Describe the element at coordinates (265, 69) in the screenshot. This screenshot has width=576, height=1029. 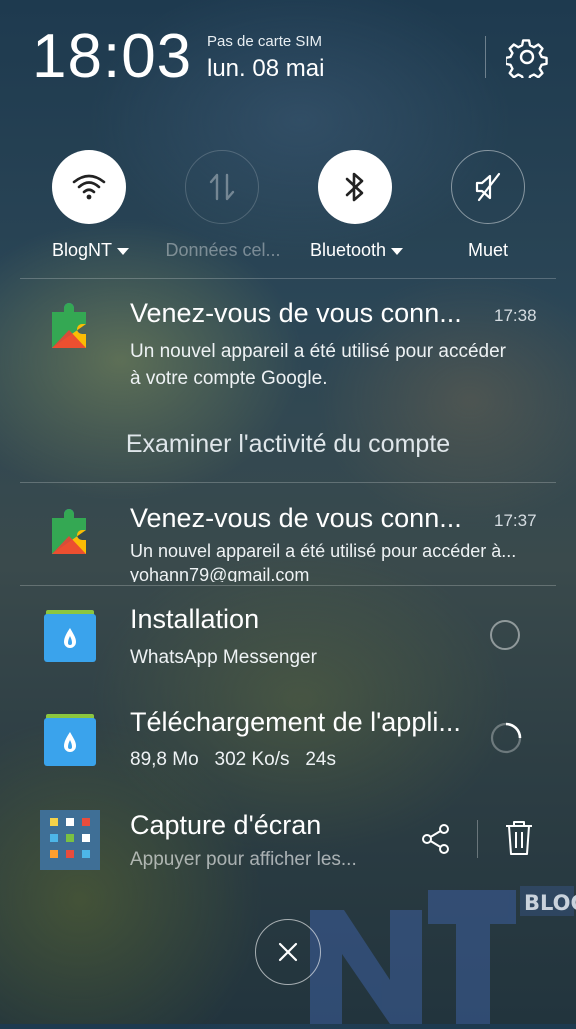
I see `date: lun. 08 mai` at that location.